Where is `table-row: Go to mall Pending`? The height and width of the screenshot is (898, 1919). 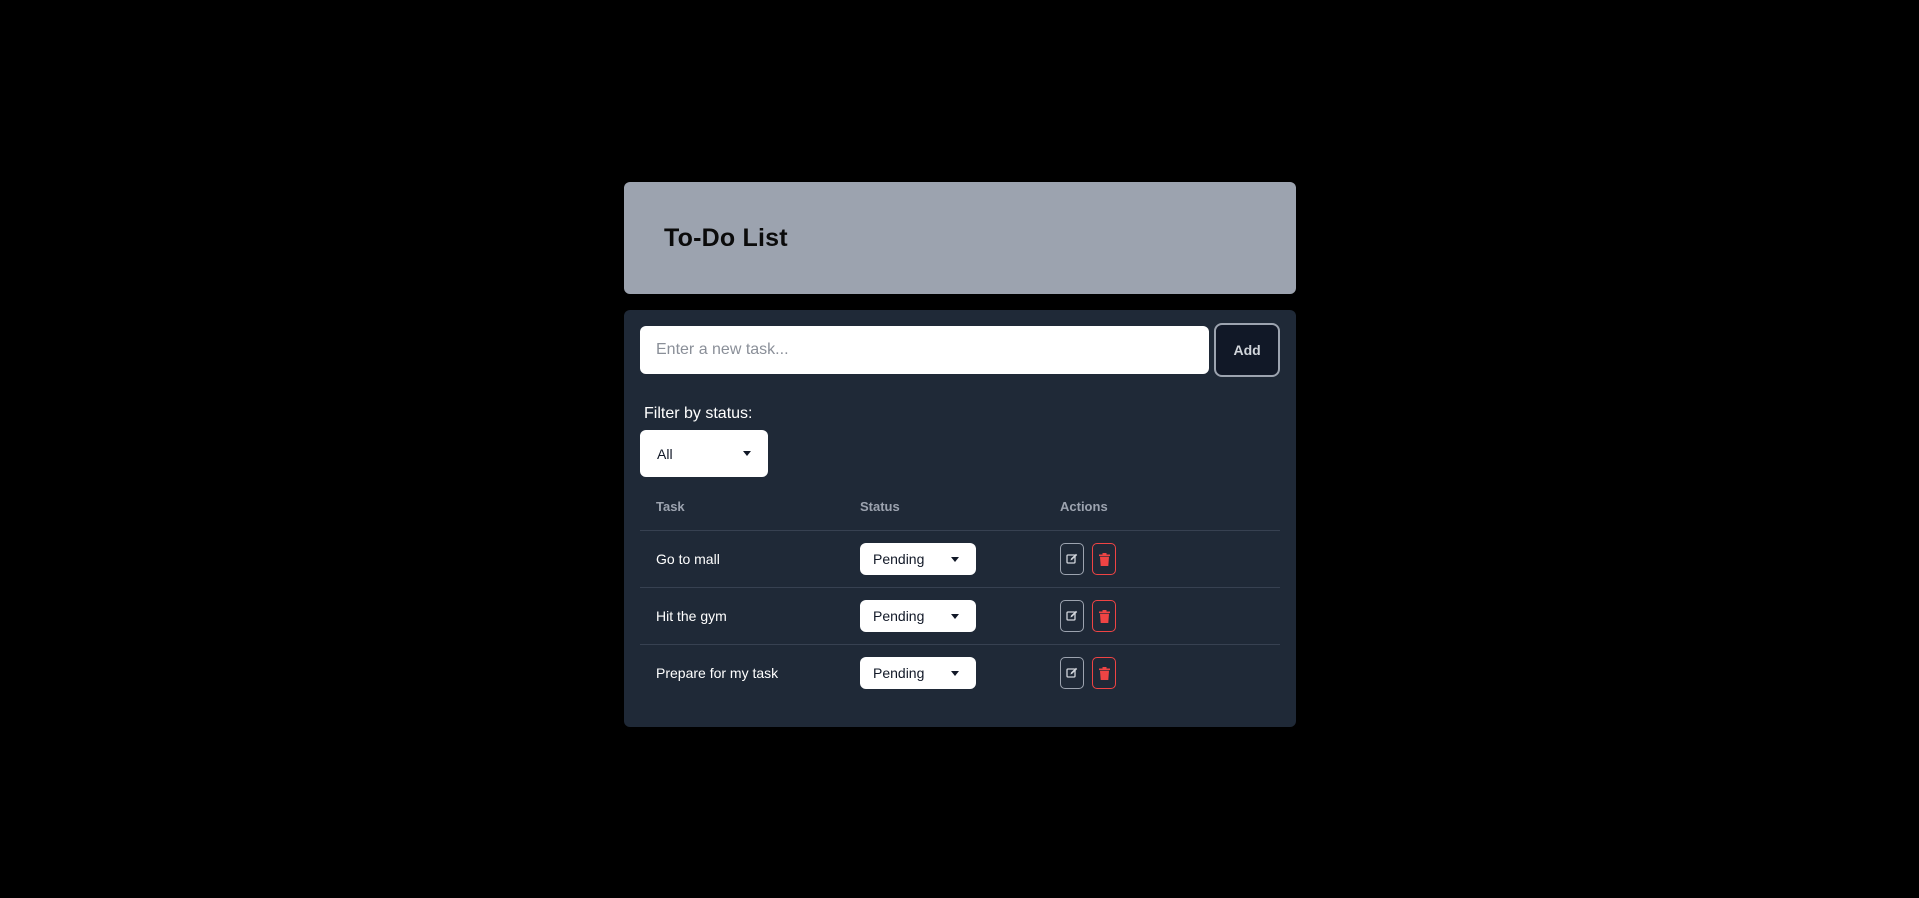
table-row: Go to mall Pending is located at coordinates (960, 559).